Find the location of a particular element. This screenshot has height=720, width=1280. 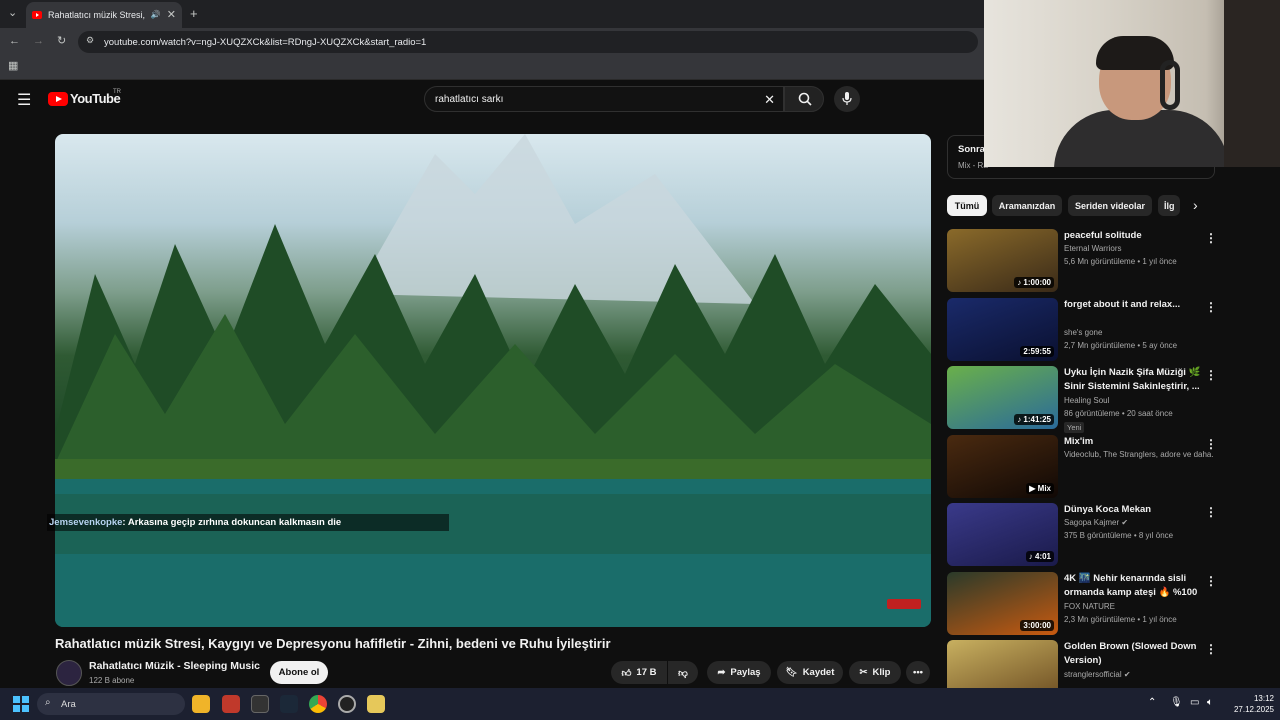

menu-icon: ☰ is located at coordinates (24, 100).